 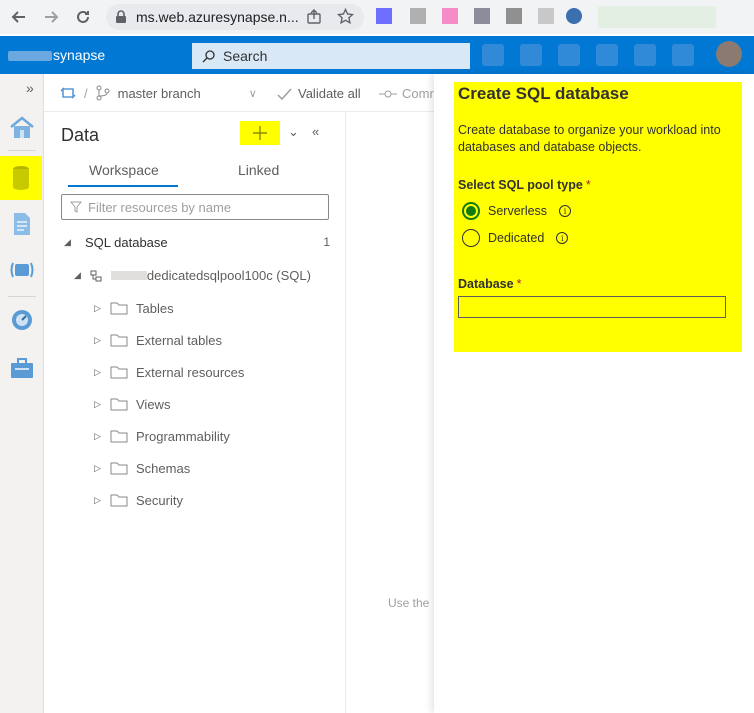 What do you see at coordinates (524, 185) in the screenshot?
I see `pool-type-label: Select SQL pool type *` at bounding box center [524, 185].